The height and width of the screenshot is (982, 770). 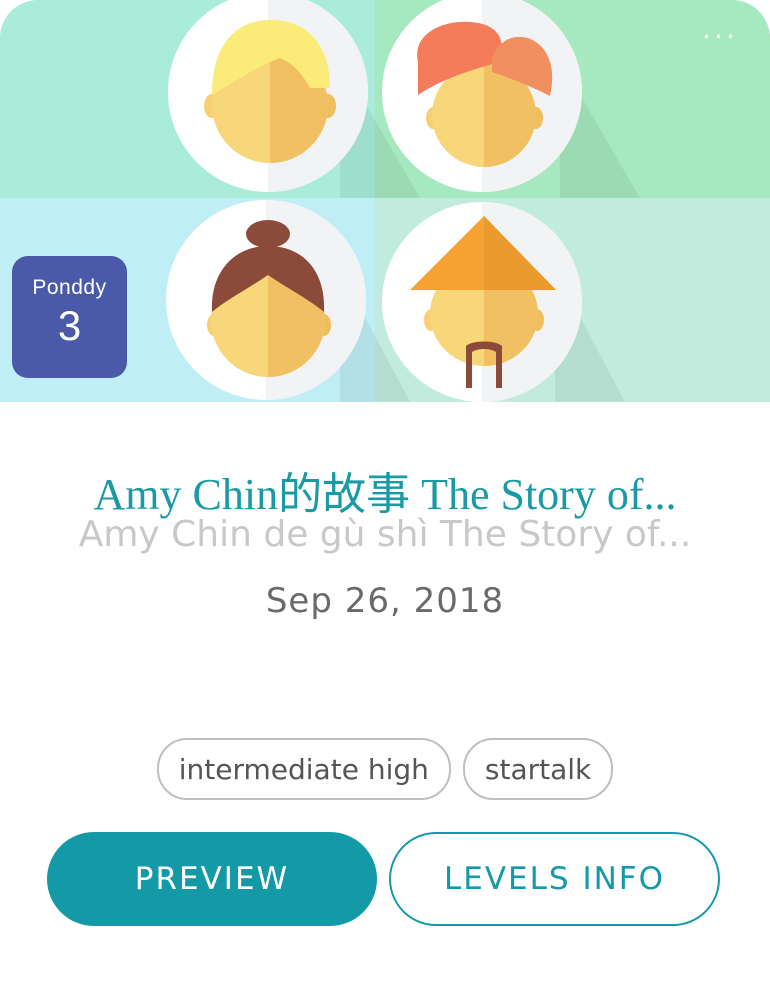 I want to click on turban-person-icon, so click(x=482, y=96).